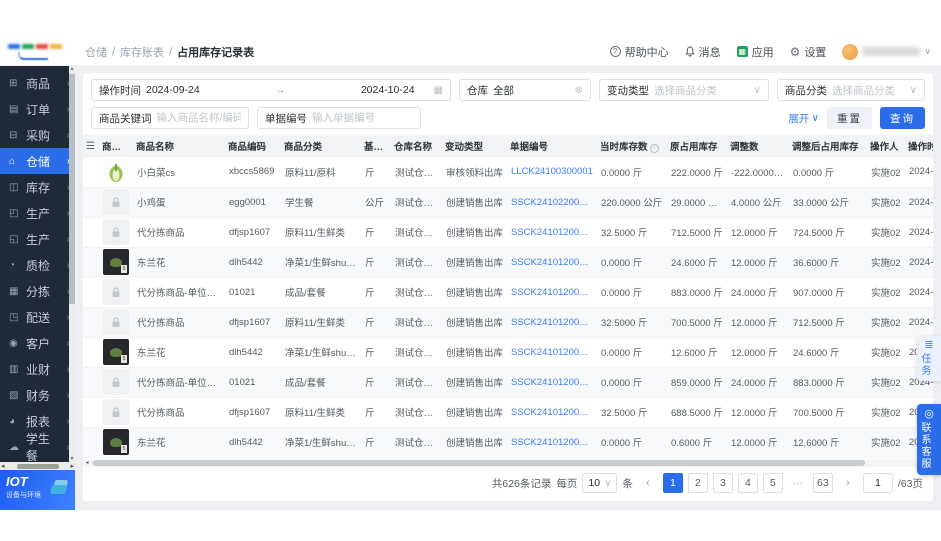 Image resolution: width=941 pixels, height=541 pixels. Describe the element at coordinates (37, 343) in the screenshot. I see `sidebar-item-customers: ◉客户›` at that location.